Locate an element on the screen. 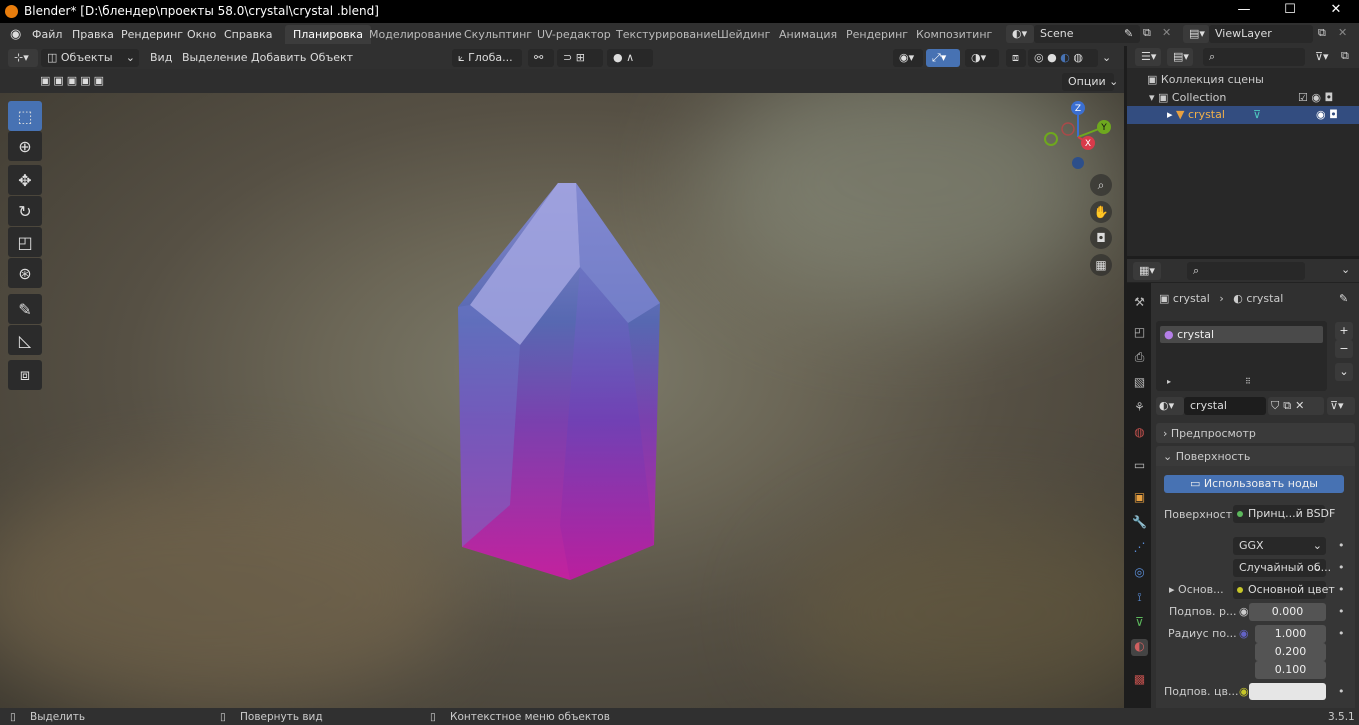 This screenshot has height=725, width=1359. blender-menu-icon: ◉ is located at coordinates (15, 34).